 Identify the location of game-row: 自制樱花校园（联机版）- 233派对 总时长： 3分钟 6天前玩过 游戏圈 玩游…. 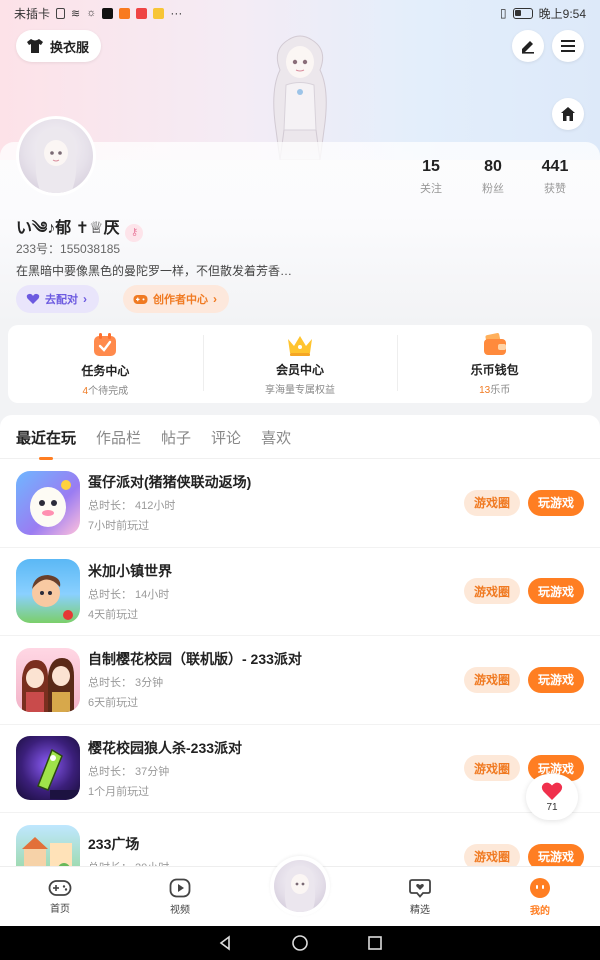
(300, 680).